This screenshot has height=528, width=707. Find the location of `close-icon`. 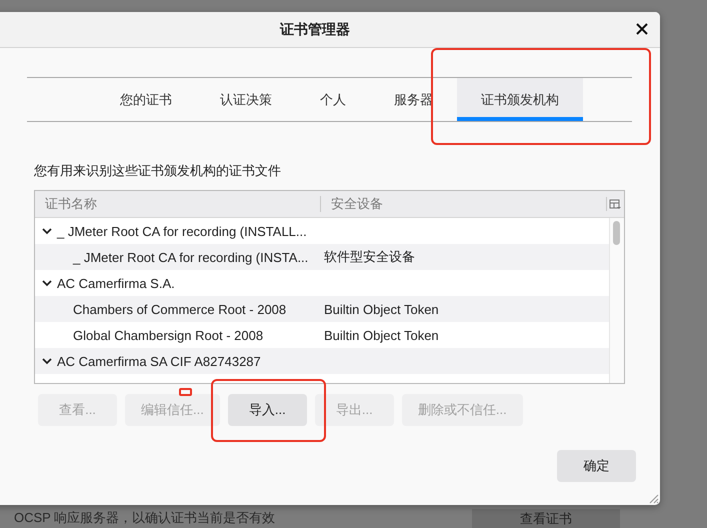

close-icon is located at coordinates (642, 29).